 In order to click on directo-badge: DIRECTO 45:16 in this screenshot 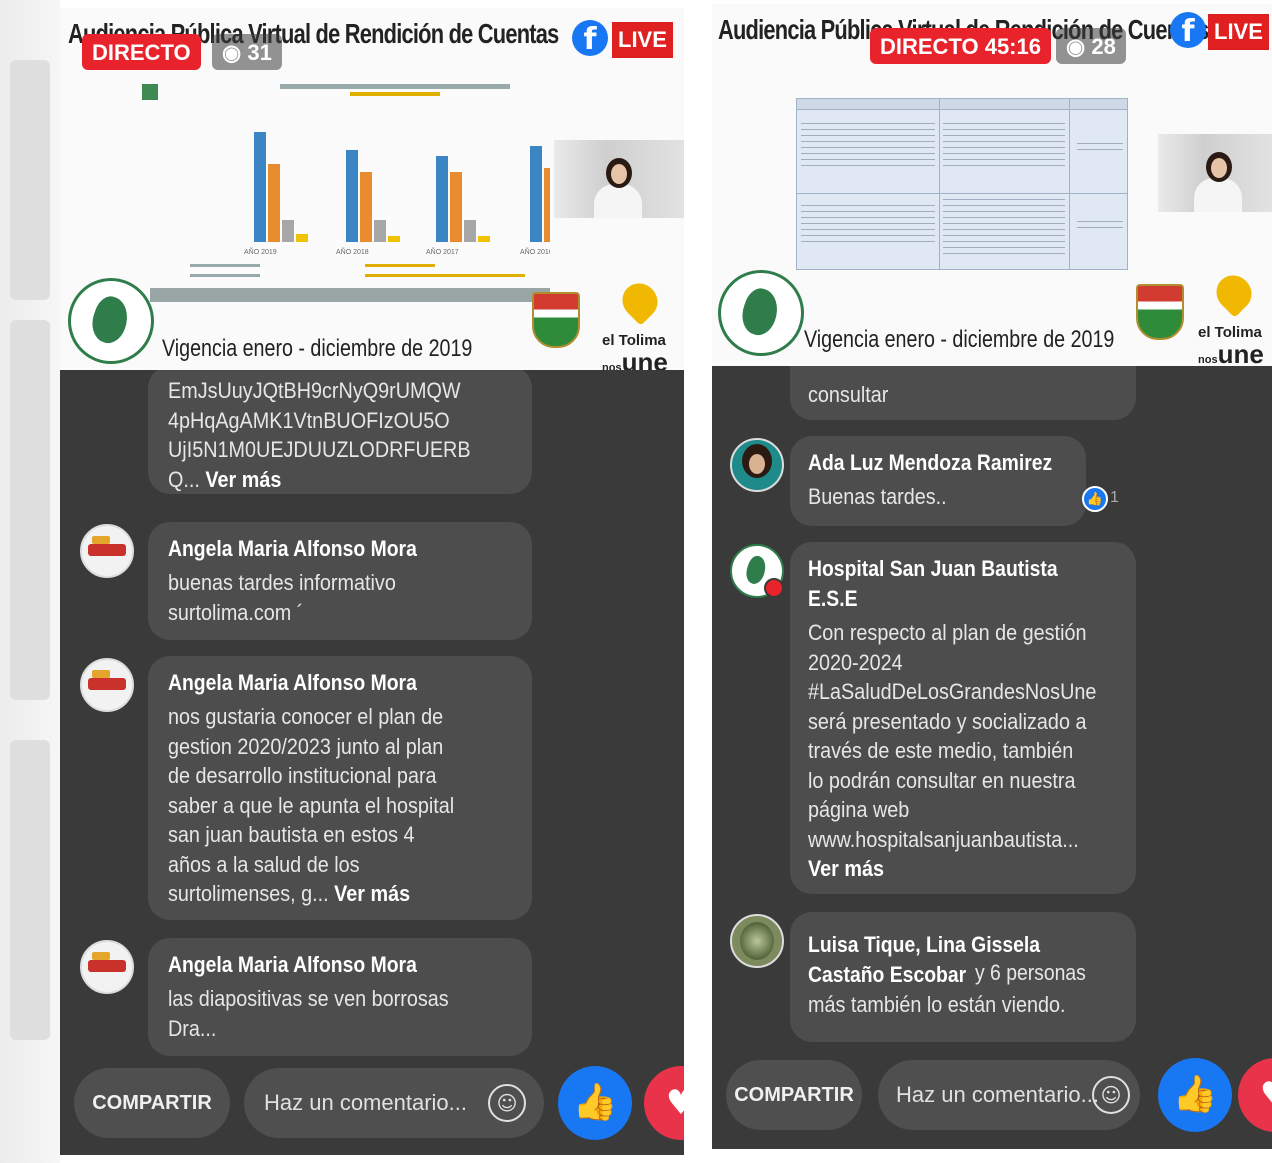, I will do `click(960, 46)`.